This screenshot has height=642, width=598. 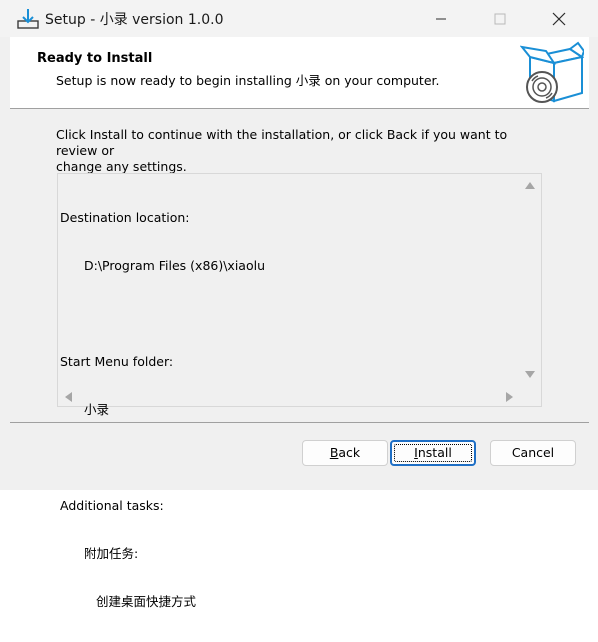 I want to click on maximize-icon, so click(x=500, y=18).